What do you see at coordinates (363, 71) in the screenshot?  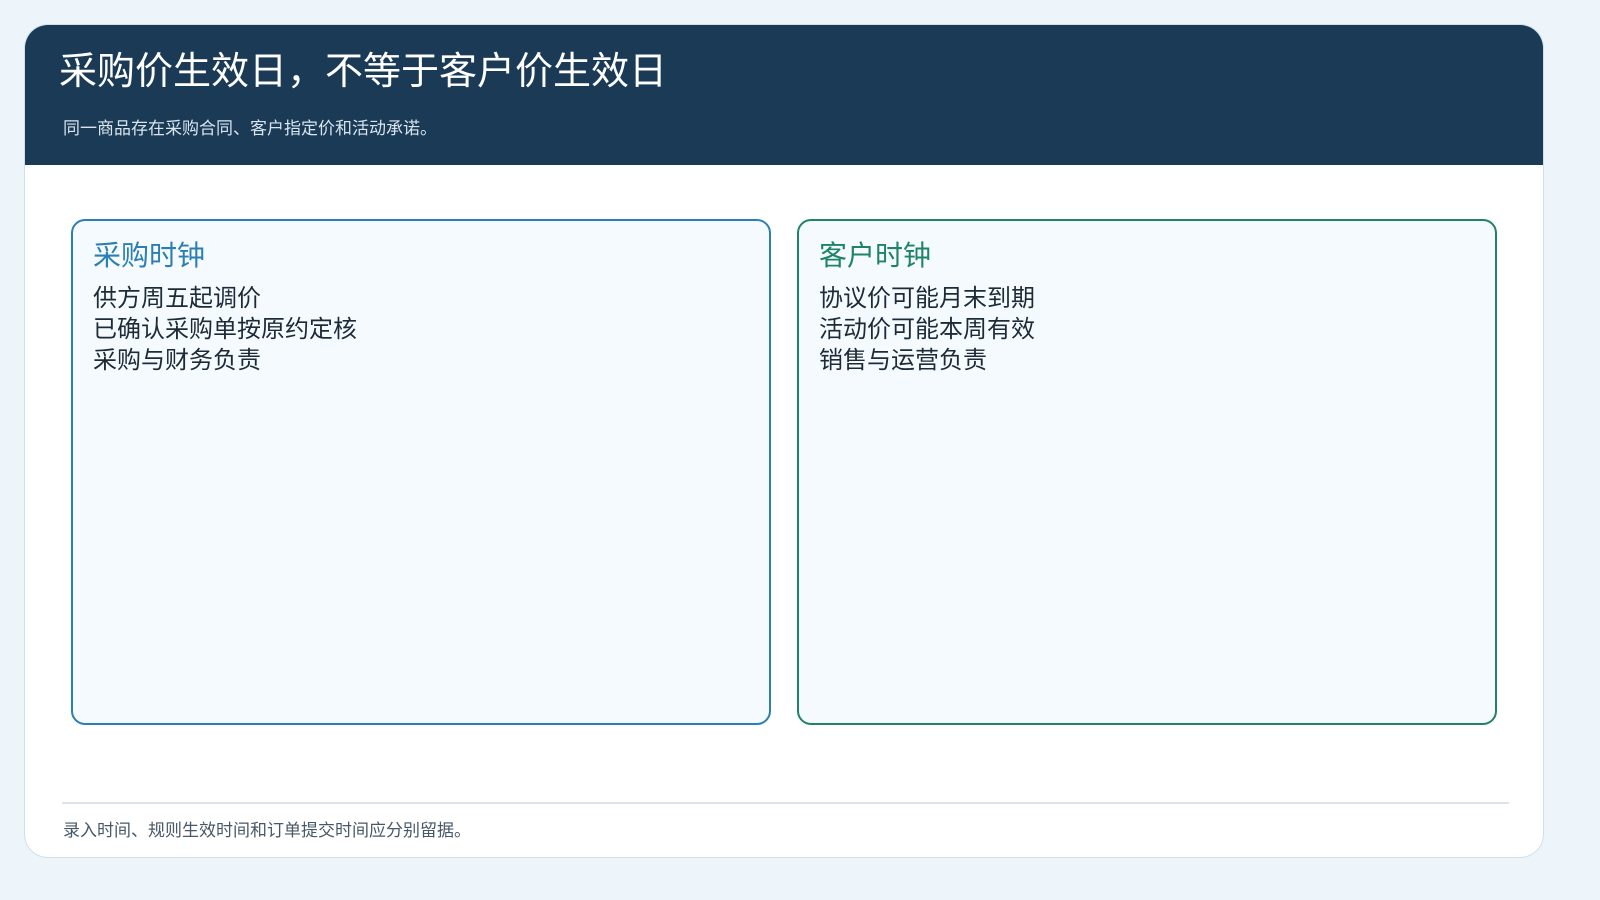 I see `page-title: 采购价生效日，不等于客户价生效日` at bounding box center [363, 71].